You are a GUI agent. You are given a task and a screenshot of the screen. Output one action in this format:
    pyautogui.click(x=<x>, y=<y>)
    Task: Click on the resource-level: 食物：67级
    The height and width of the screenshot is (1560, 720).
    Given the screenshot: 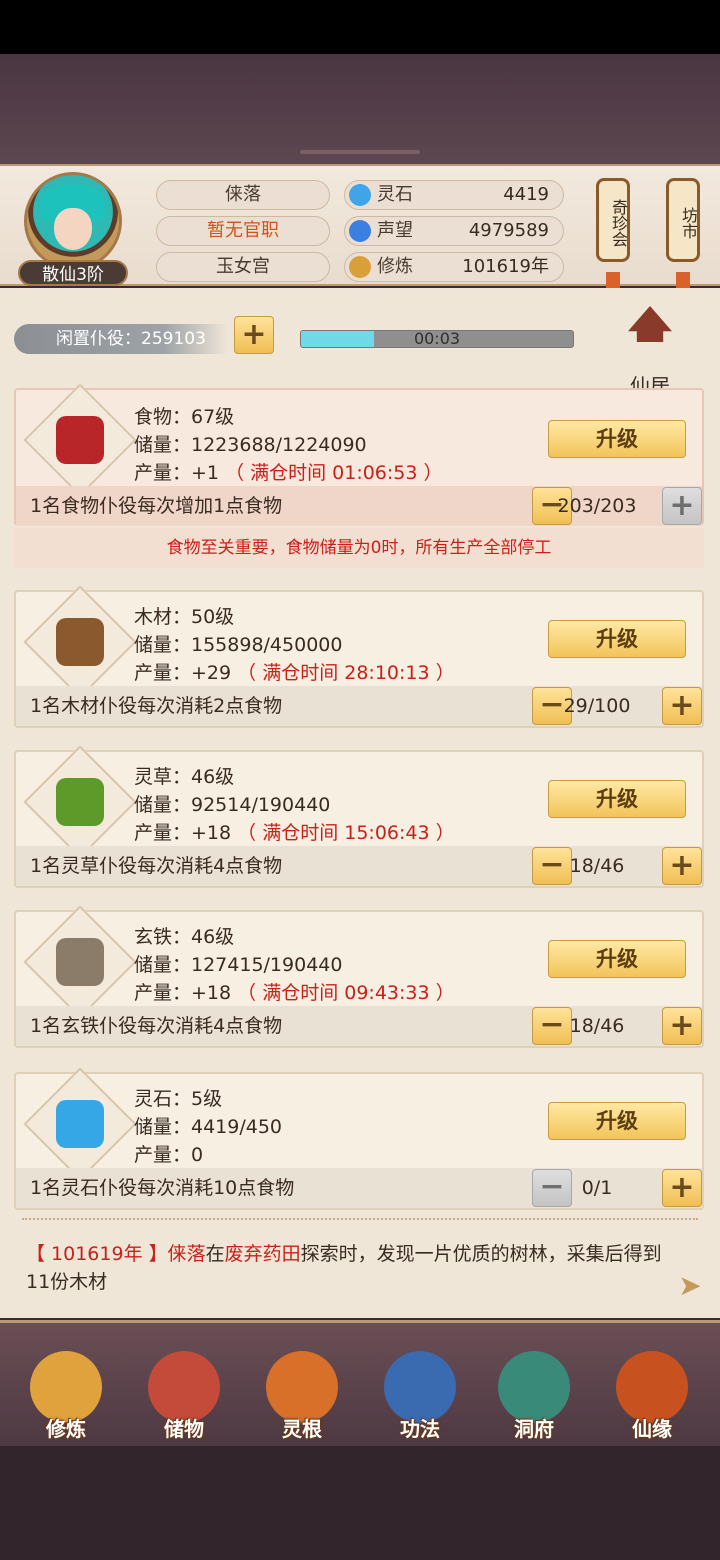 What is the action you would take?
    pyautogui.click(x=184, y=417)
    